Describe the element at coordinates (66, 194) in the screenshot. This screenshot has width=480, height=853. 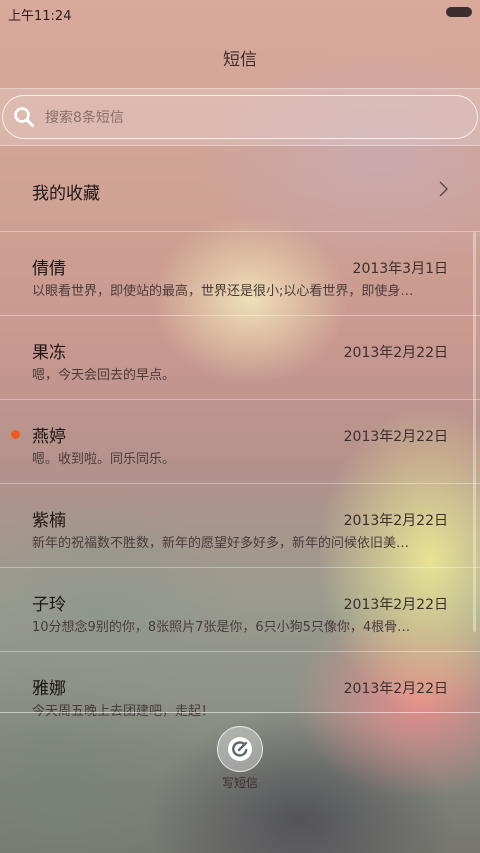
I see `favorites-label: 我的收藏` at that location.